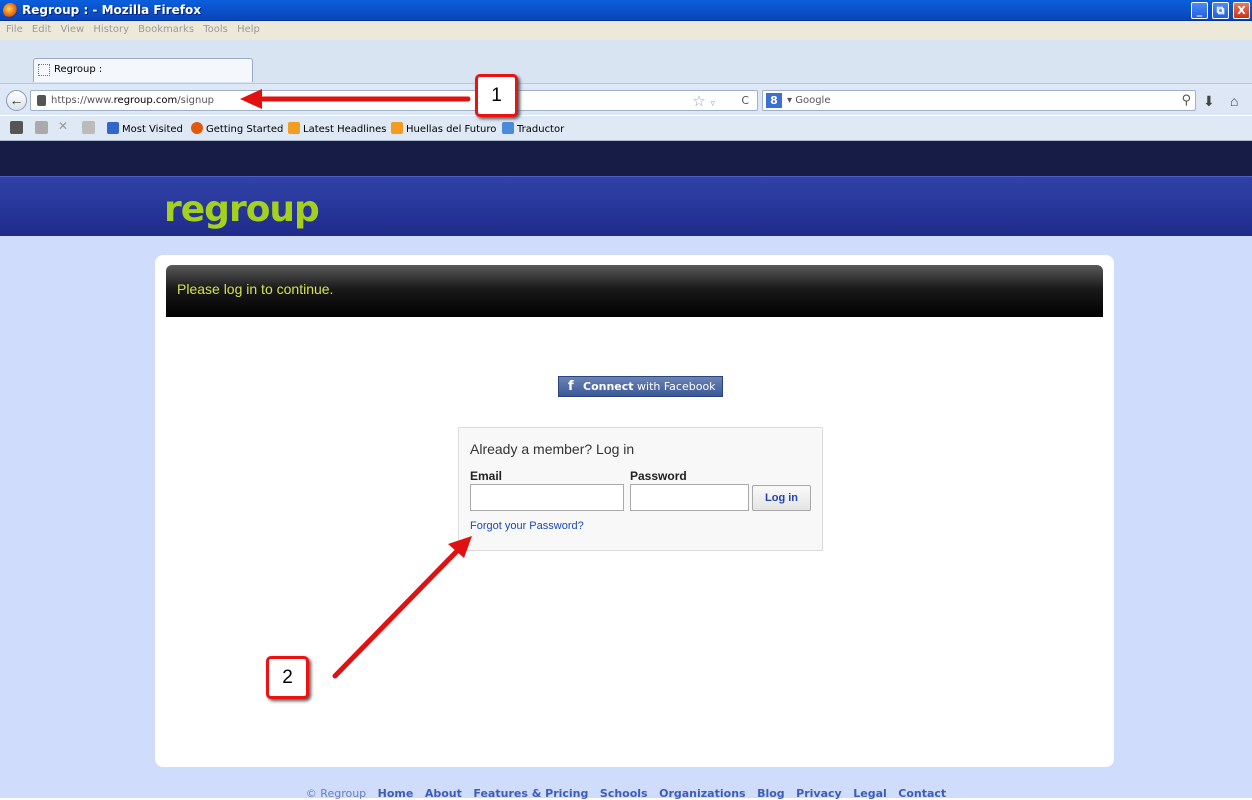  Describe the element at coordinates (248, 29) in the screenshot. I see `menu-help: Help` at that location.